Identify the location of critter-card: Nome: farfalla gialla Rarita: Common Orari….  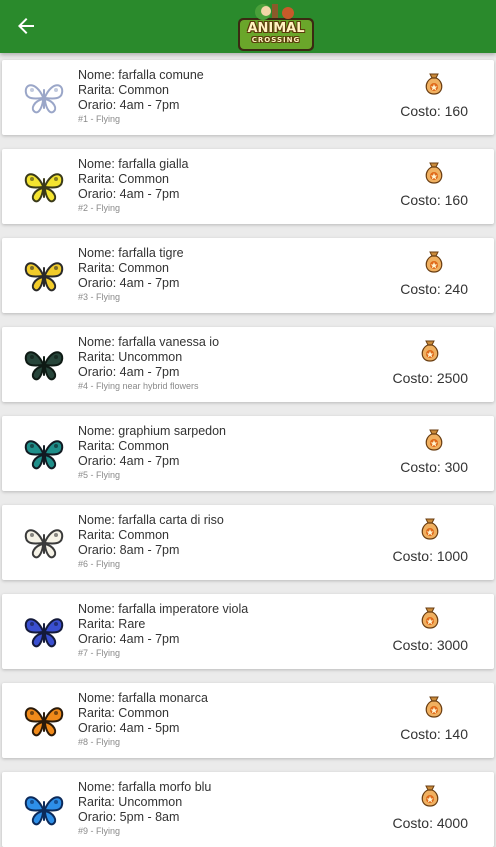
(248, 186).